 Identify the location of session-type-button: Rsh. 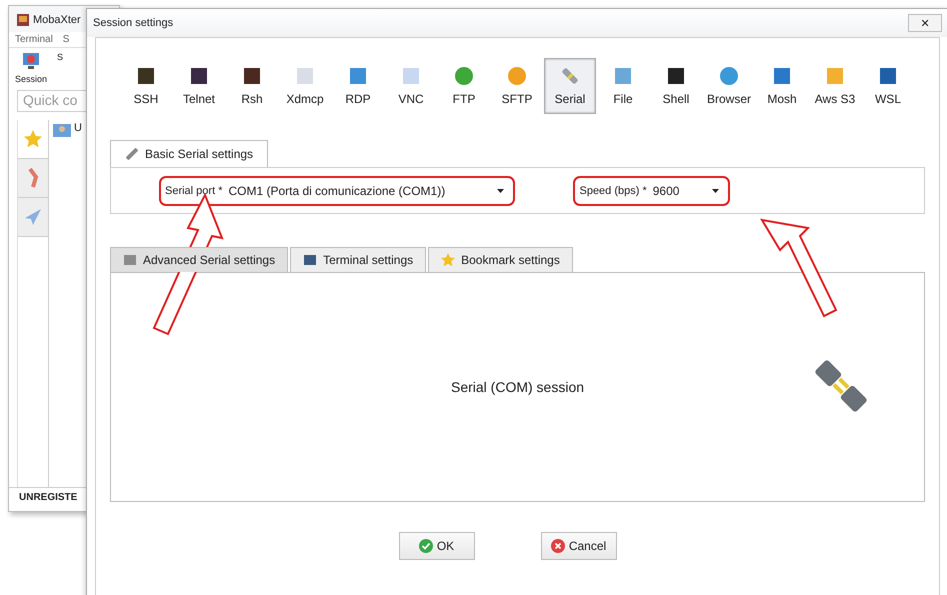
(252, 86).